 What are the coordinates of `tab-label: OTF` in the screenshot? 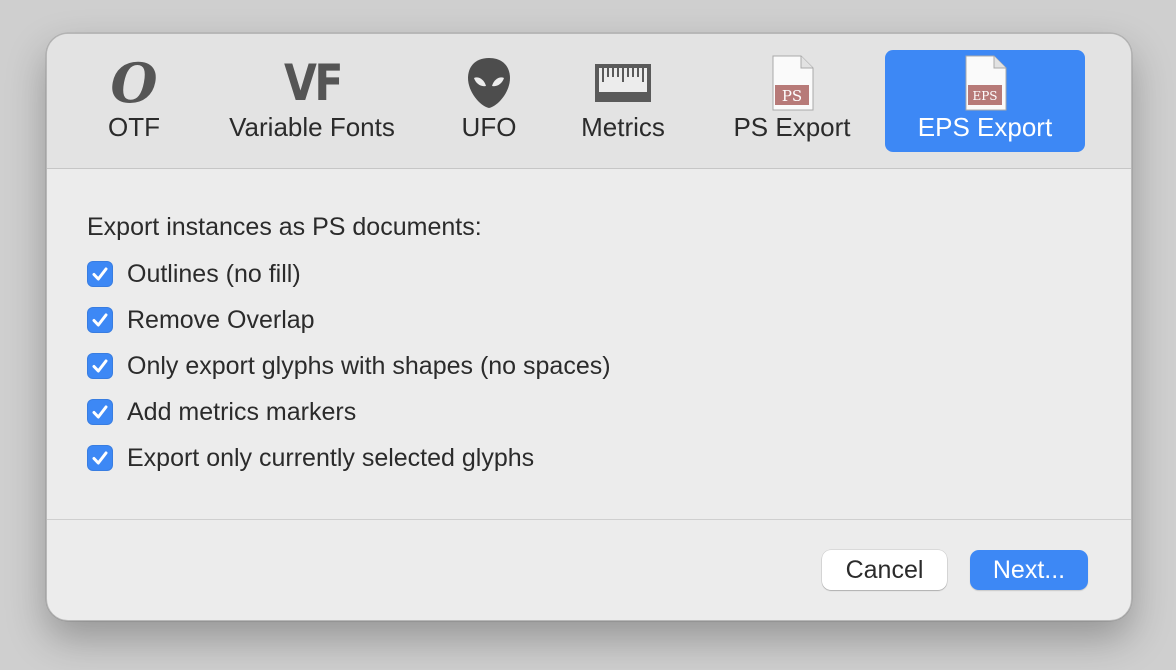 It's located at (134, 127).